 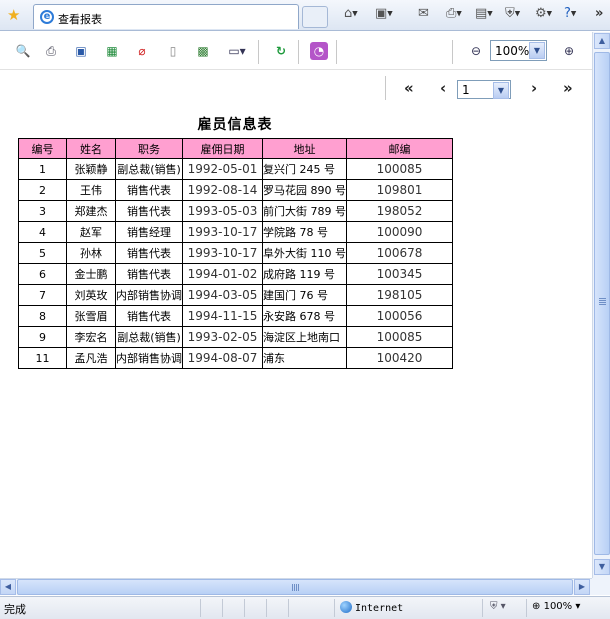 What do you see at coordinates (484, 15) in the screenshot?
I see `page-icon: ▤▼` at bounding box center [484, 15].